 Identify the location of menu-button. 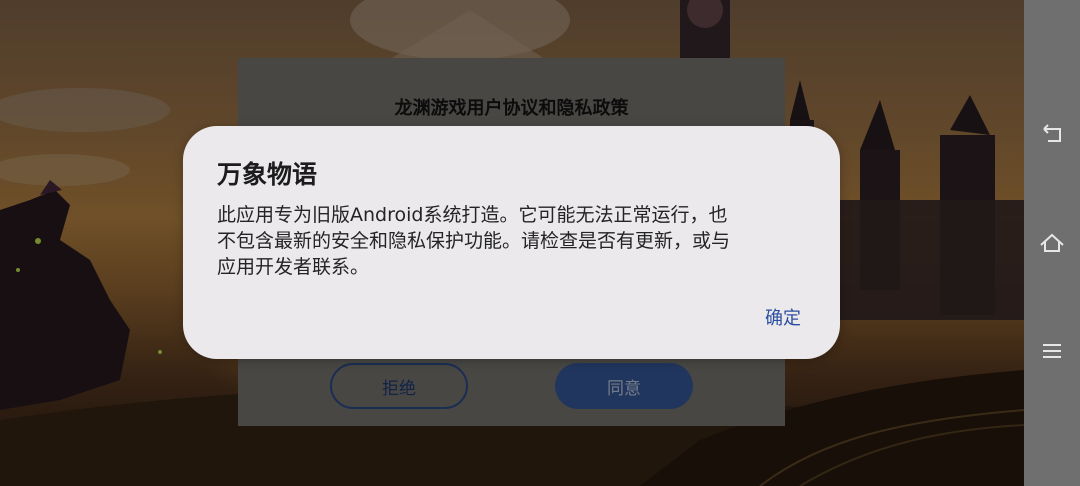
(1052, 351).